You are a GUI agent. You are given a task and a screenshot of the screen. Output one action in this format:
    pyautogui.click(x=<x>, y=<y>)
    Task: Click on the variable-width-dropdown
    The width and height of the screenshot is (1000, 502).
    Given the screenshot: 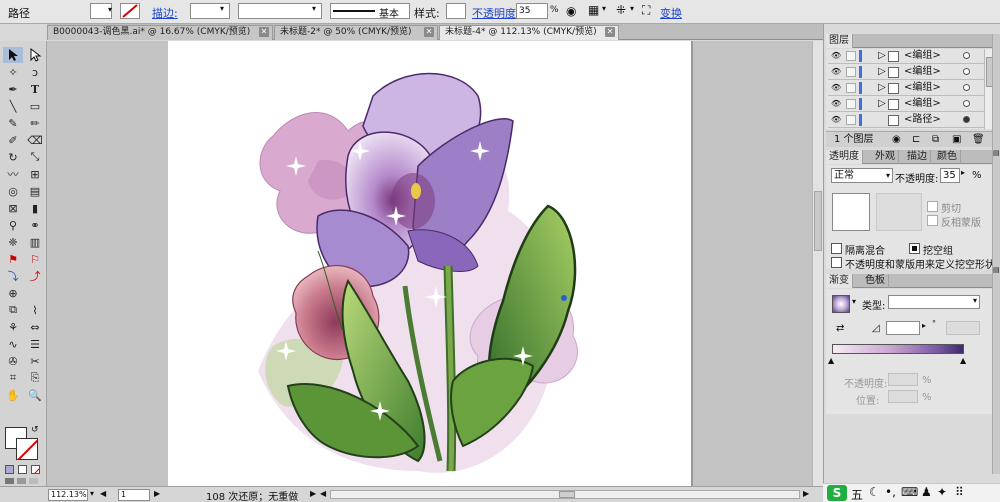 What is the action you would take?
    pyautogui.click(x=280, y=11)
    